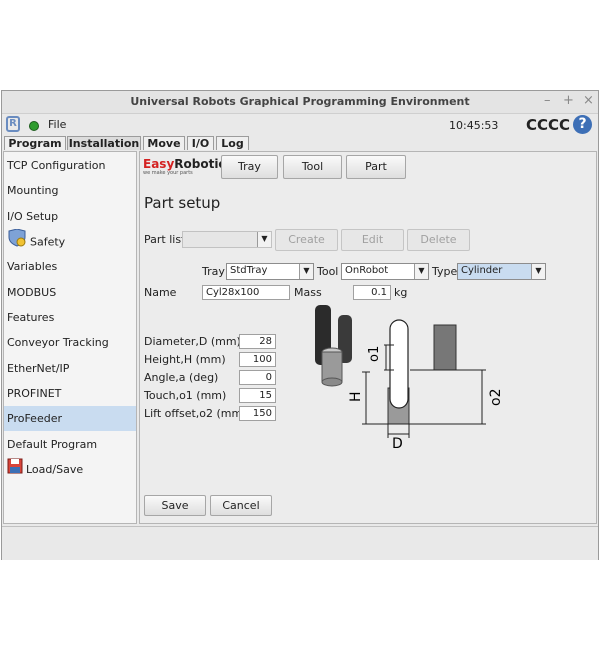 This screenshot has width=600, height=650. What do you see at coordinates (257, 377) in the screenshot?
I see `angle-field: 0` at bounding box center [257, 377].